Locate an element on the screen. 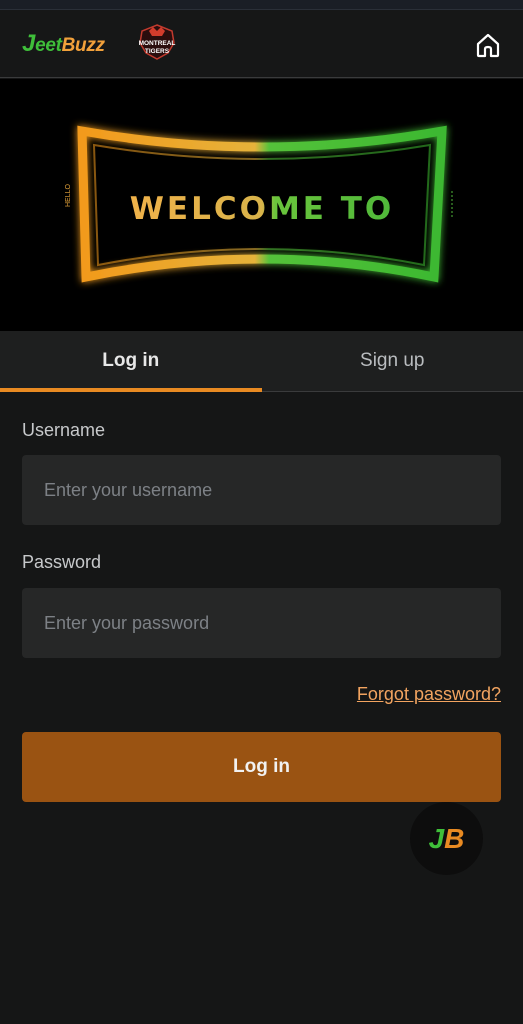 This screenshot has height=1024, width=523. jb-logo-icon: JB is located at coordinates (447, 839).